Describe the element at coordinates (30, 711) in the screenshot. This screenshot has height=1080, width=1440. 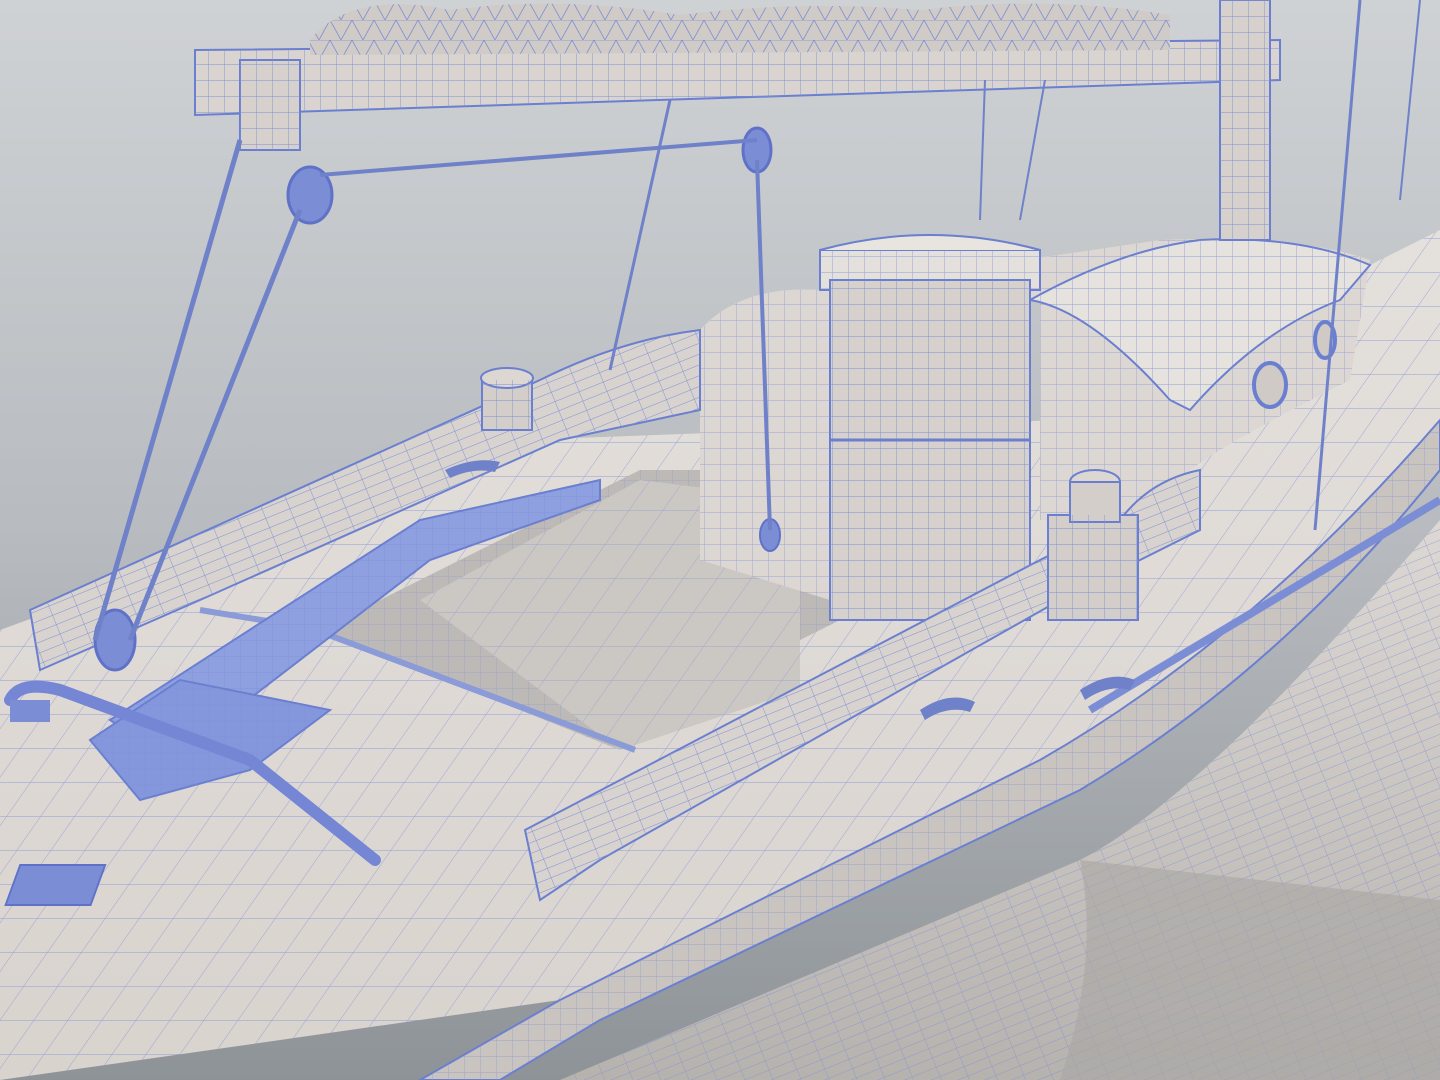
I see `traveler-base-left` at that location.